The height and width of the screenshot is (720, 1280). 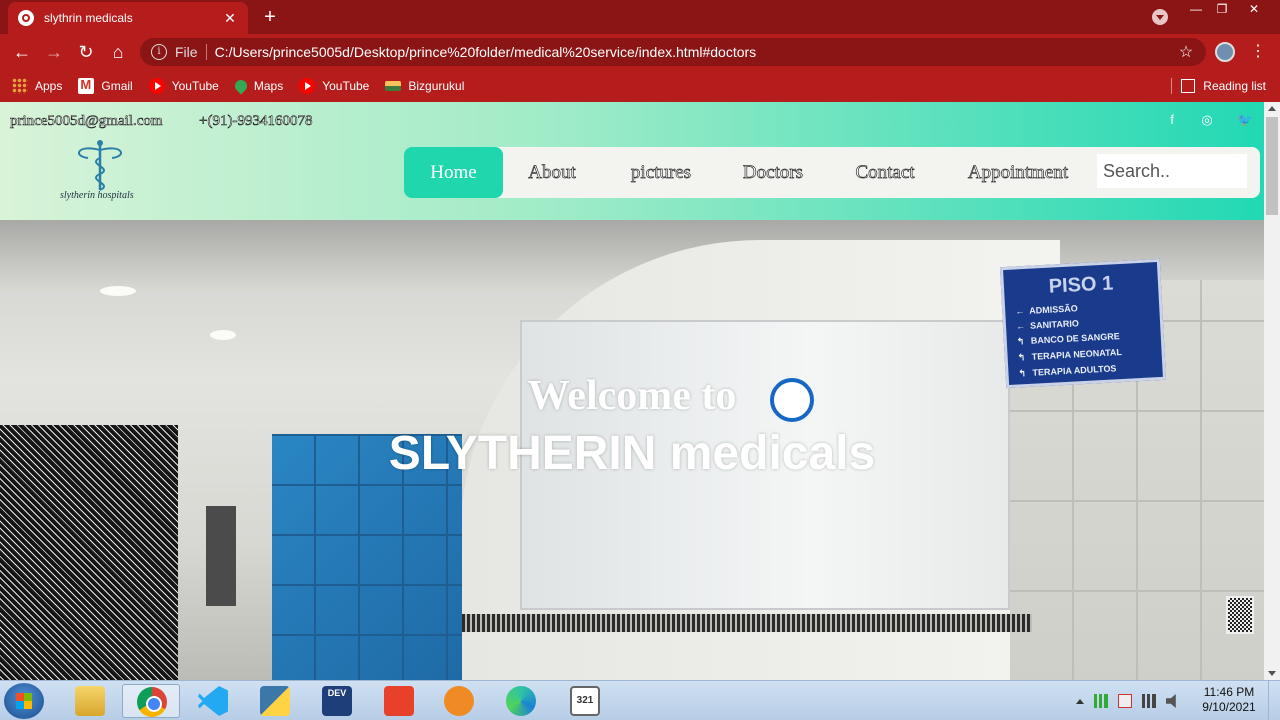 What do you see at coordinates (1207, 120) in the screenshot?
I see `instagram-icon: ◎` at bounding box center [1207, 120].